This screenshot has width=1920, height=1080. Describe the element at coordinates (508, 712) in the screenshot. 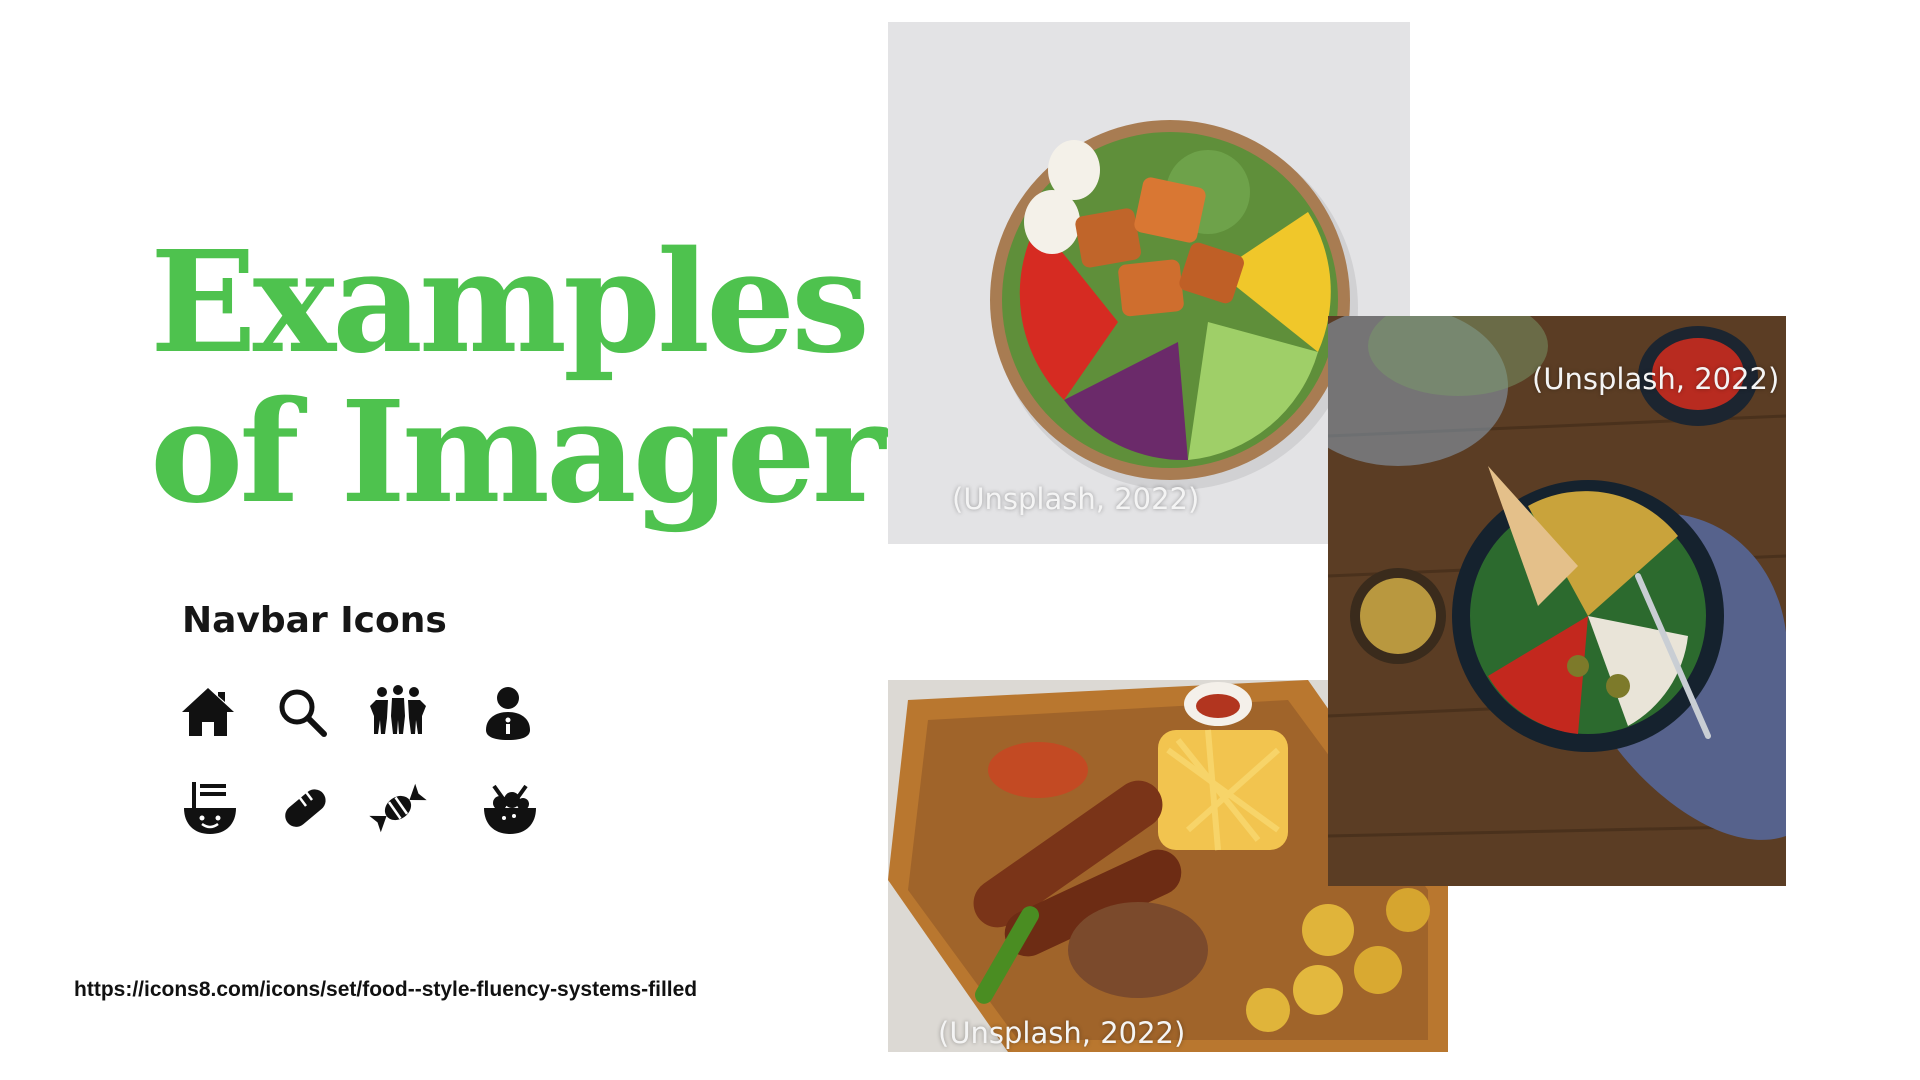

I see `user-info-icon` at that location.